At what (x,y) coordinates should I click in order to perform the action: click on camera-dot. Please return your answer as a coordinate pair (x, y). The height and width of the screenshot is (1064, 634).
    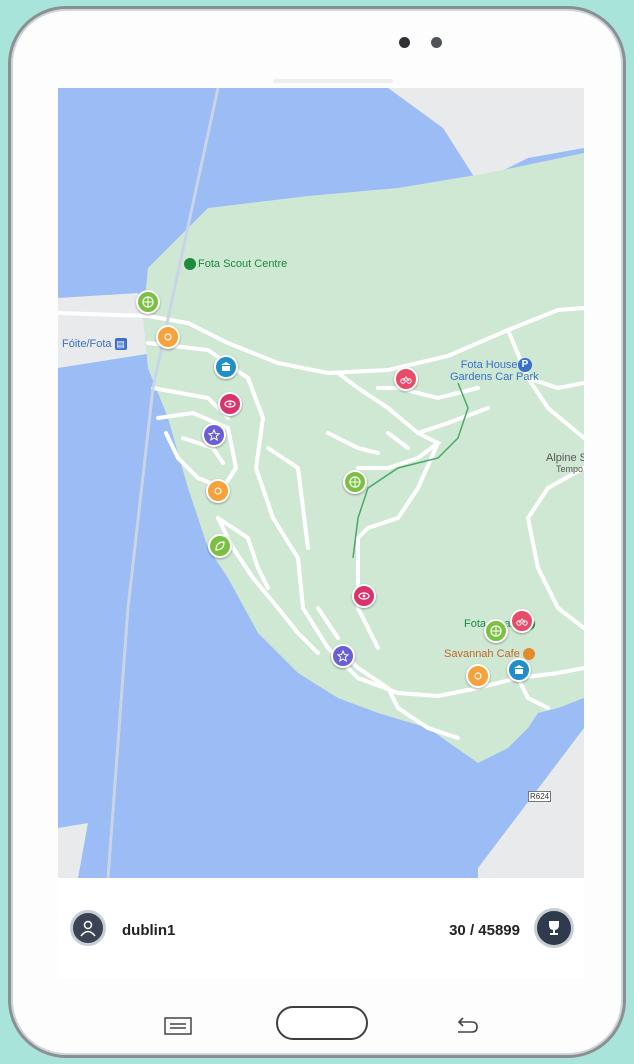
    Looking at the image, I should click on (404, 42).